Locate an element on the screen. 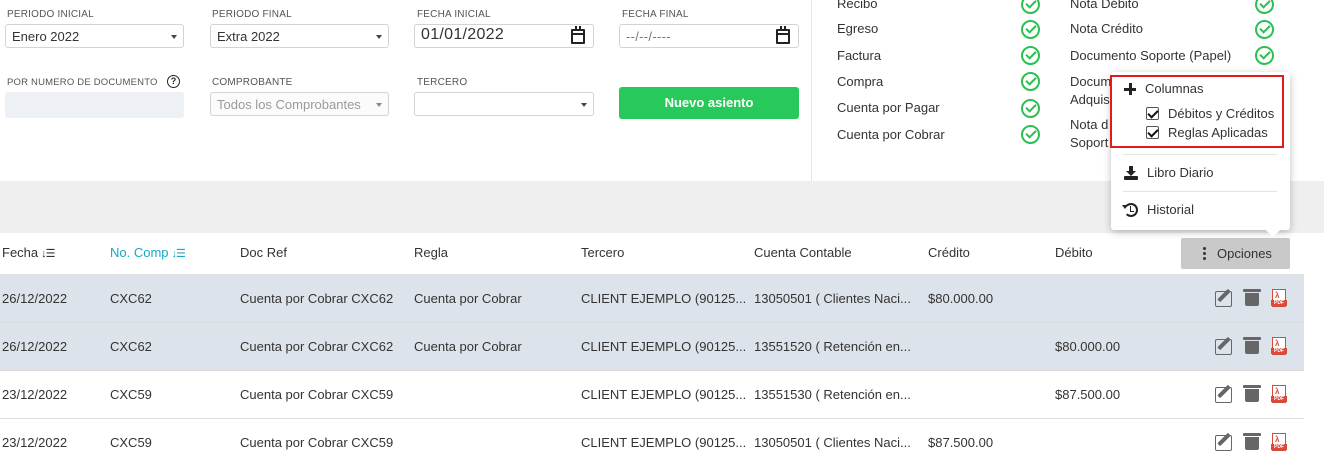 The width and height of the screenshot is (1324, 451). opciones-button: Opciones is located at coordinates (1235, 253).